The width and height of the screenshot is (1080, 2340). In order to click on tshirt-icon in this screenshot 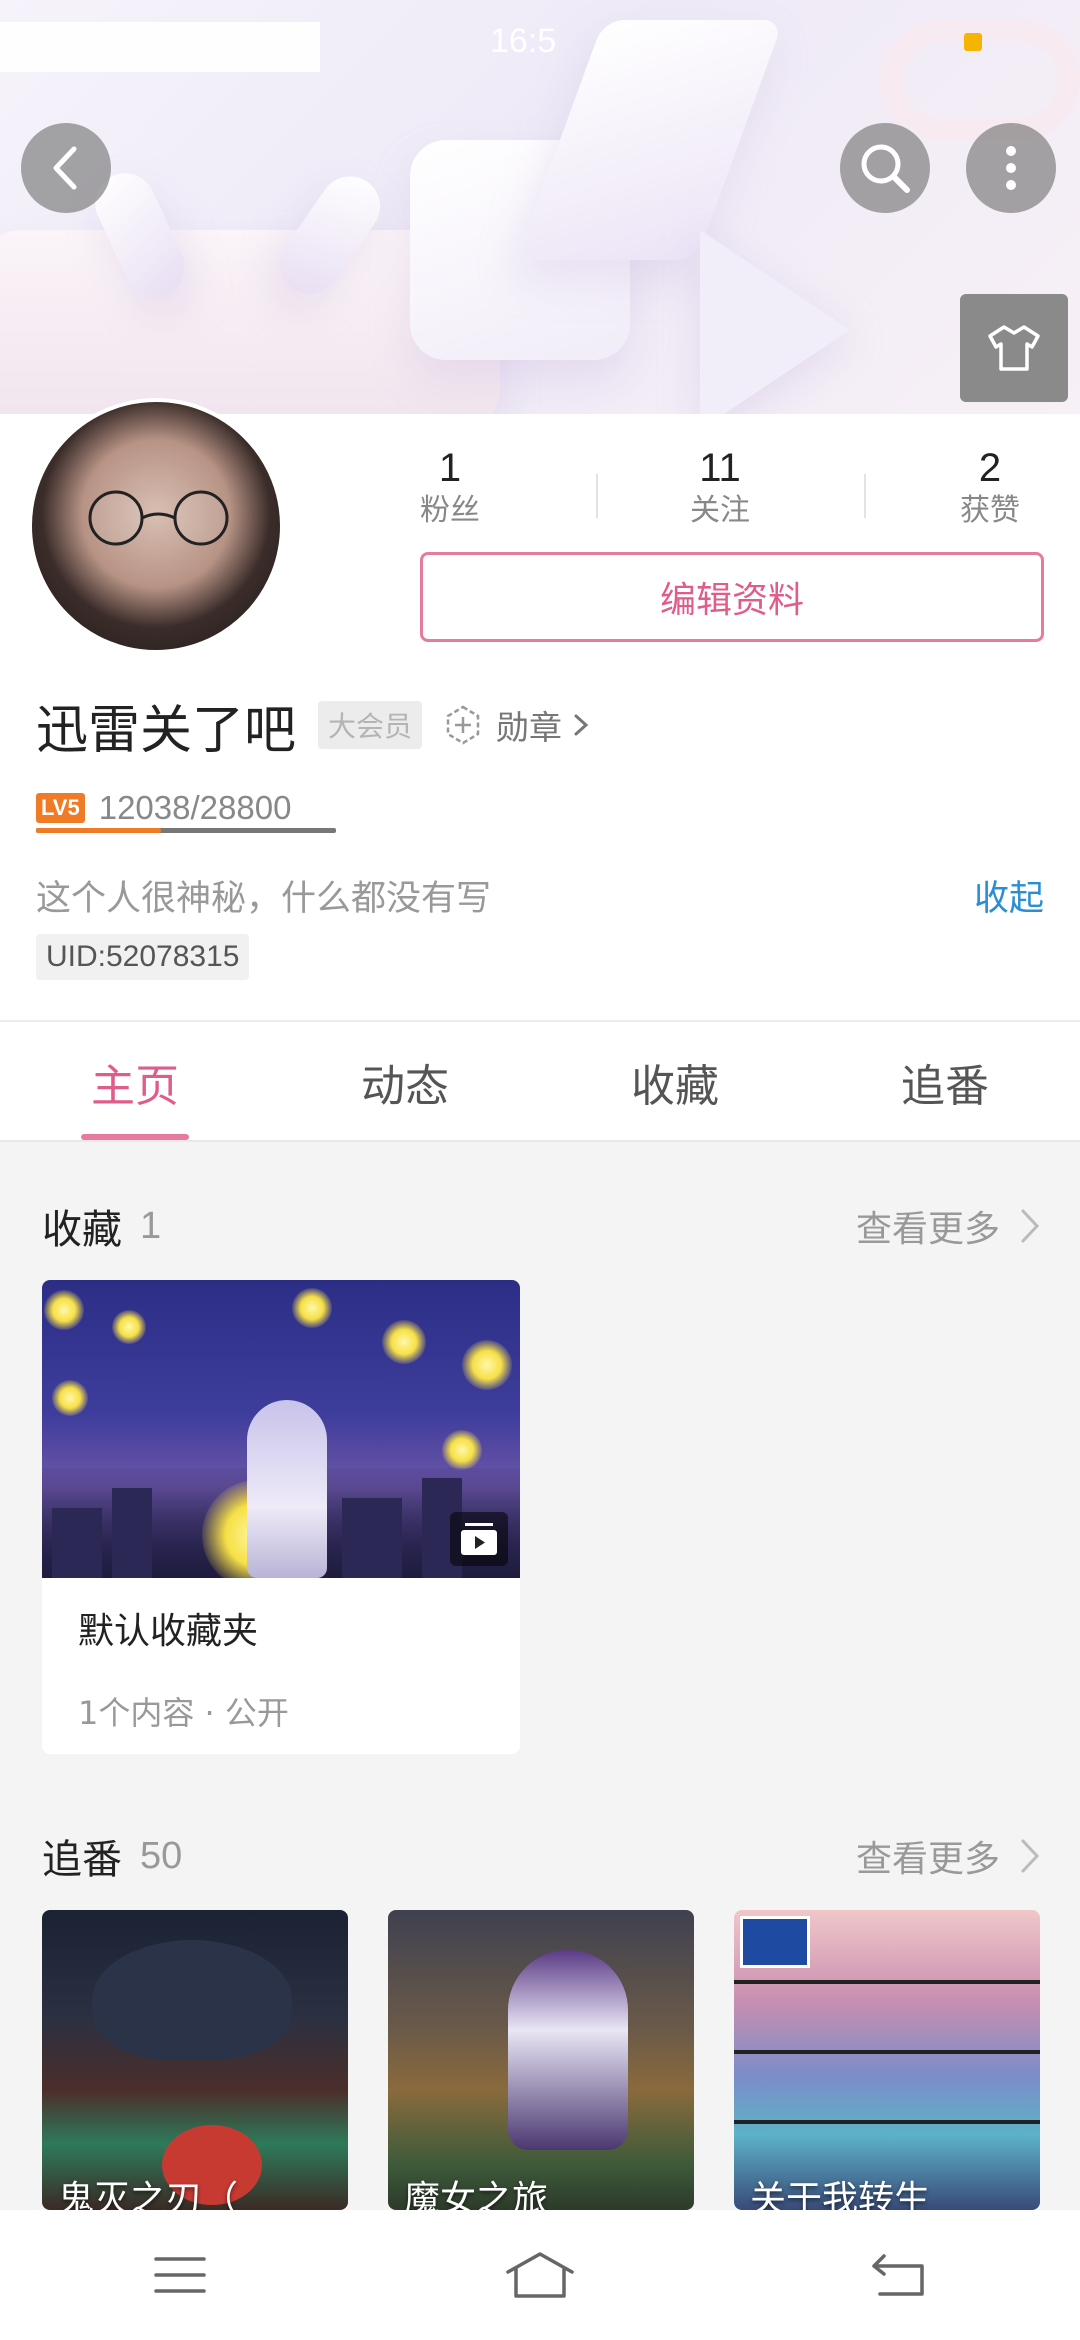, I will do `click(1014, 348)`.